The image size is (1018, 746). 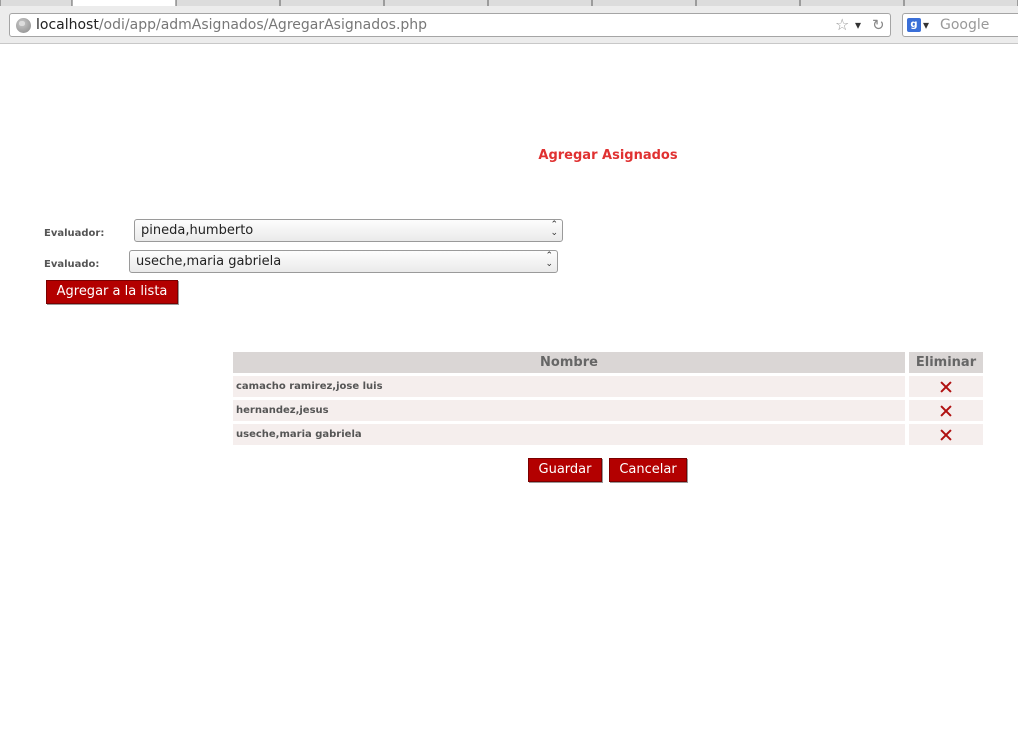 I want to click on table-row: useche,maria gabriela, so click(x=608, y=434).